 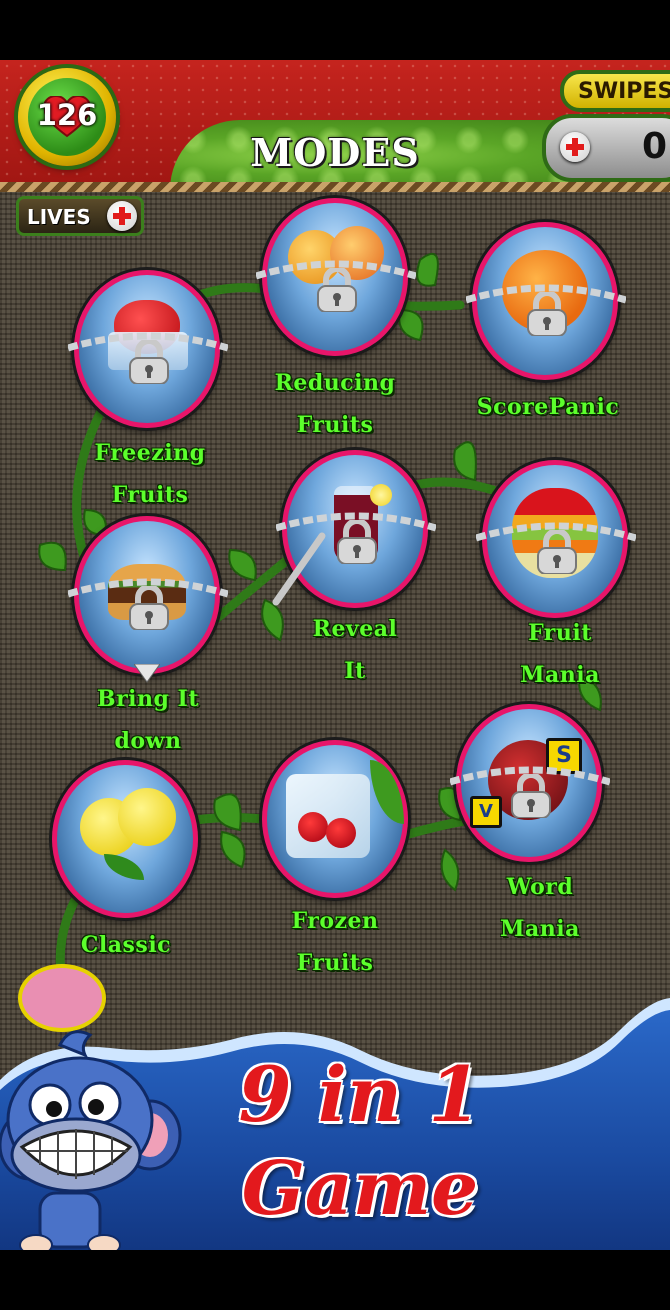 I want to click on label-line: Frozen, so click(x=335, y=921).